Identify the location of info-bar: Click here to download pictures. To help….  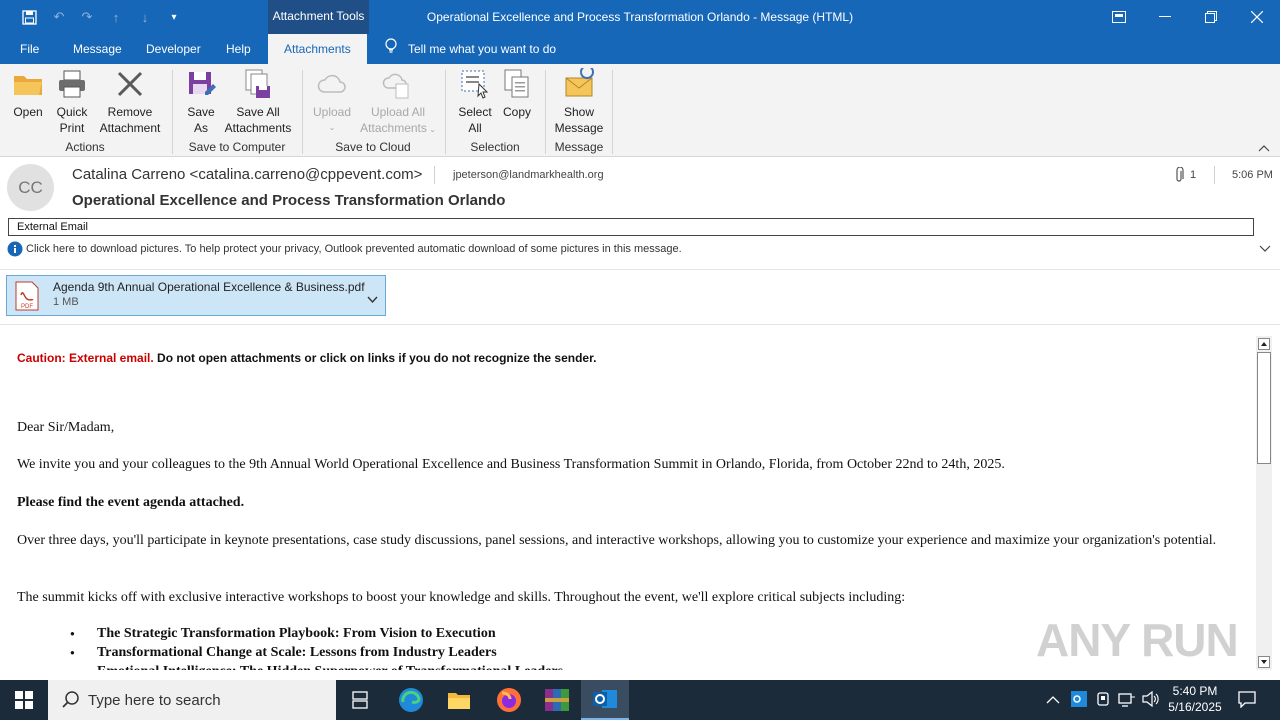
(640, 255).